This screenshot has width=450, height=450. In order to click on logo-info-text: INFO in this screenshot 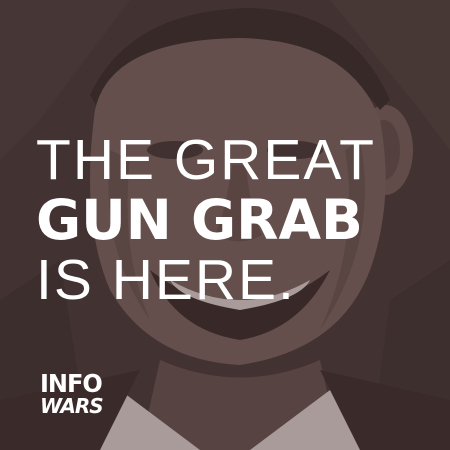, I will do `click(71, 383)`.